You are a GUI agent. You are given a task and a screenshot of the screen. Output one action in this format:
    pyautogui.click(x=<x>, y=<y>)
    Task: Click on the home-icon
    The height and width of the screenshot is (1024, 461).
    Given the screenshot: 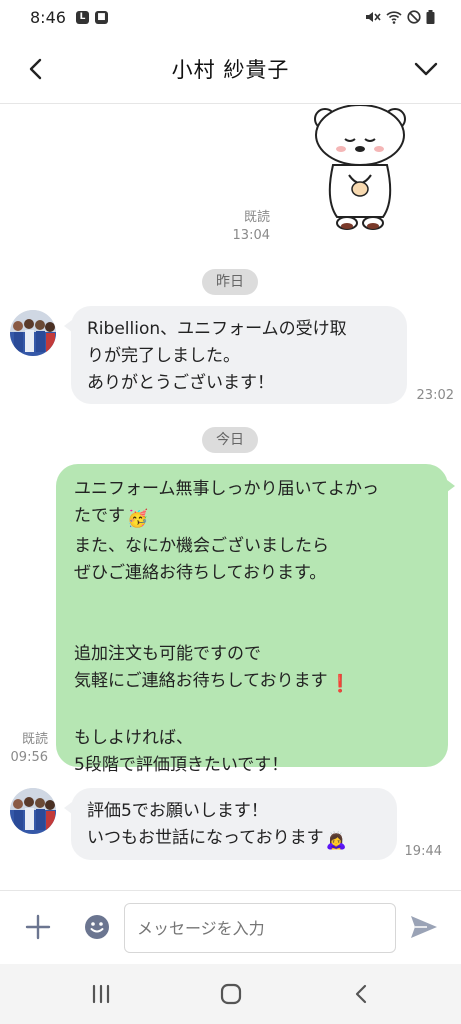 What is the action you would take?
    pyautogui.click(x=231, y=994)
    